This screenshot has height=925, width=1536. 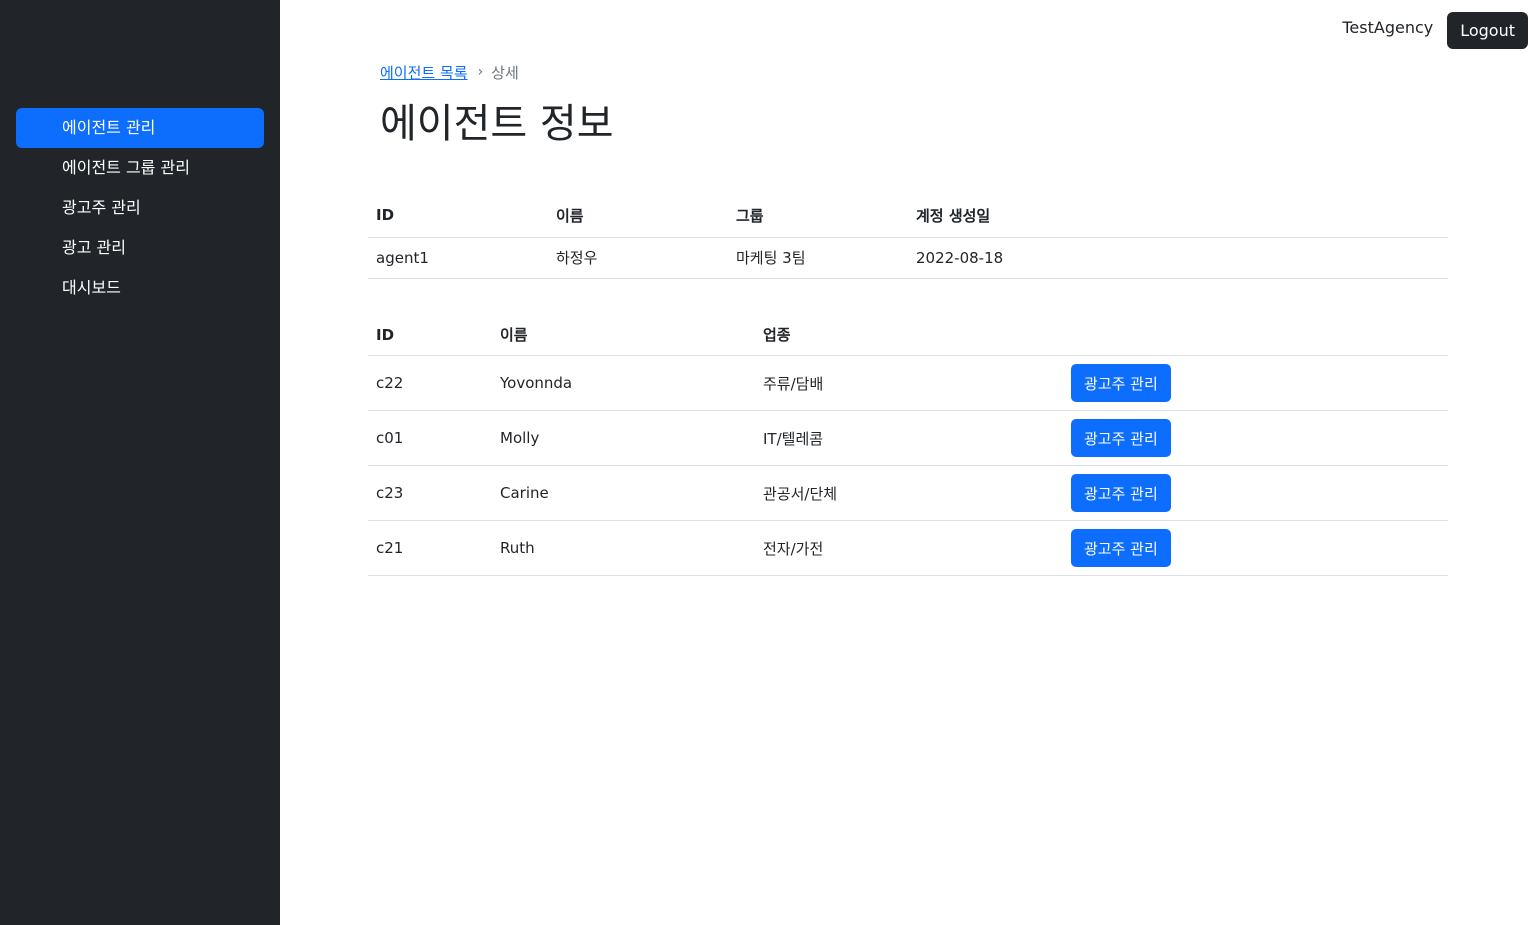 I want to click on advertiser-id-cell: c01, so click(x=430, y=438).